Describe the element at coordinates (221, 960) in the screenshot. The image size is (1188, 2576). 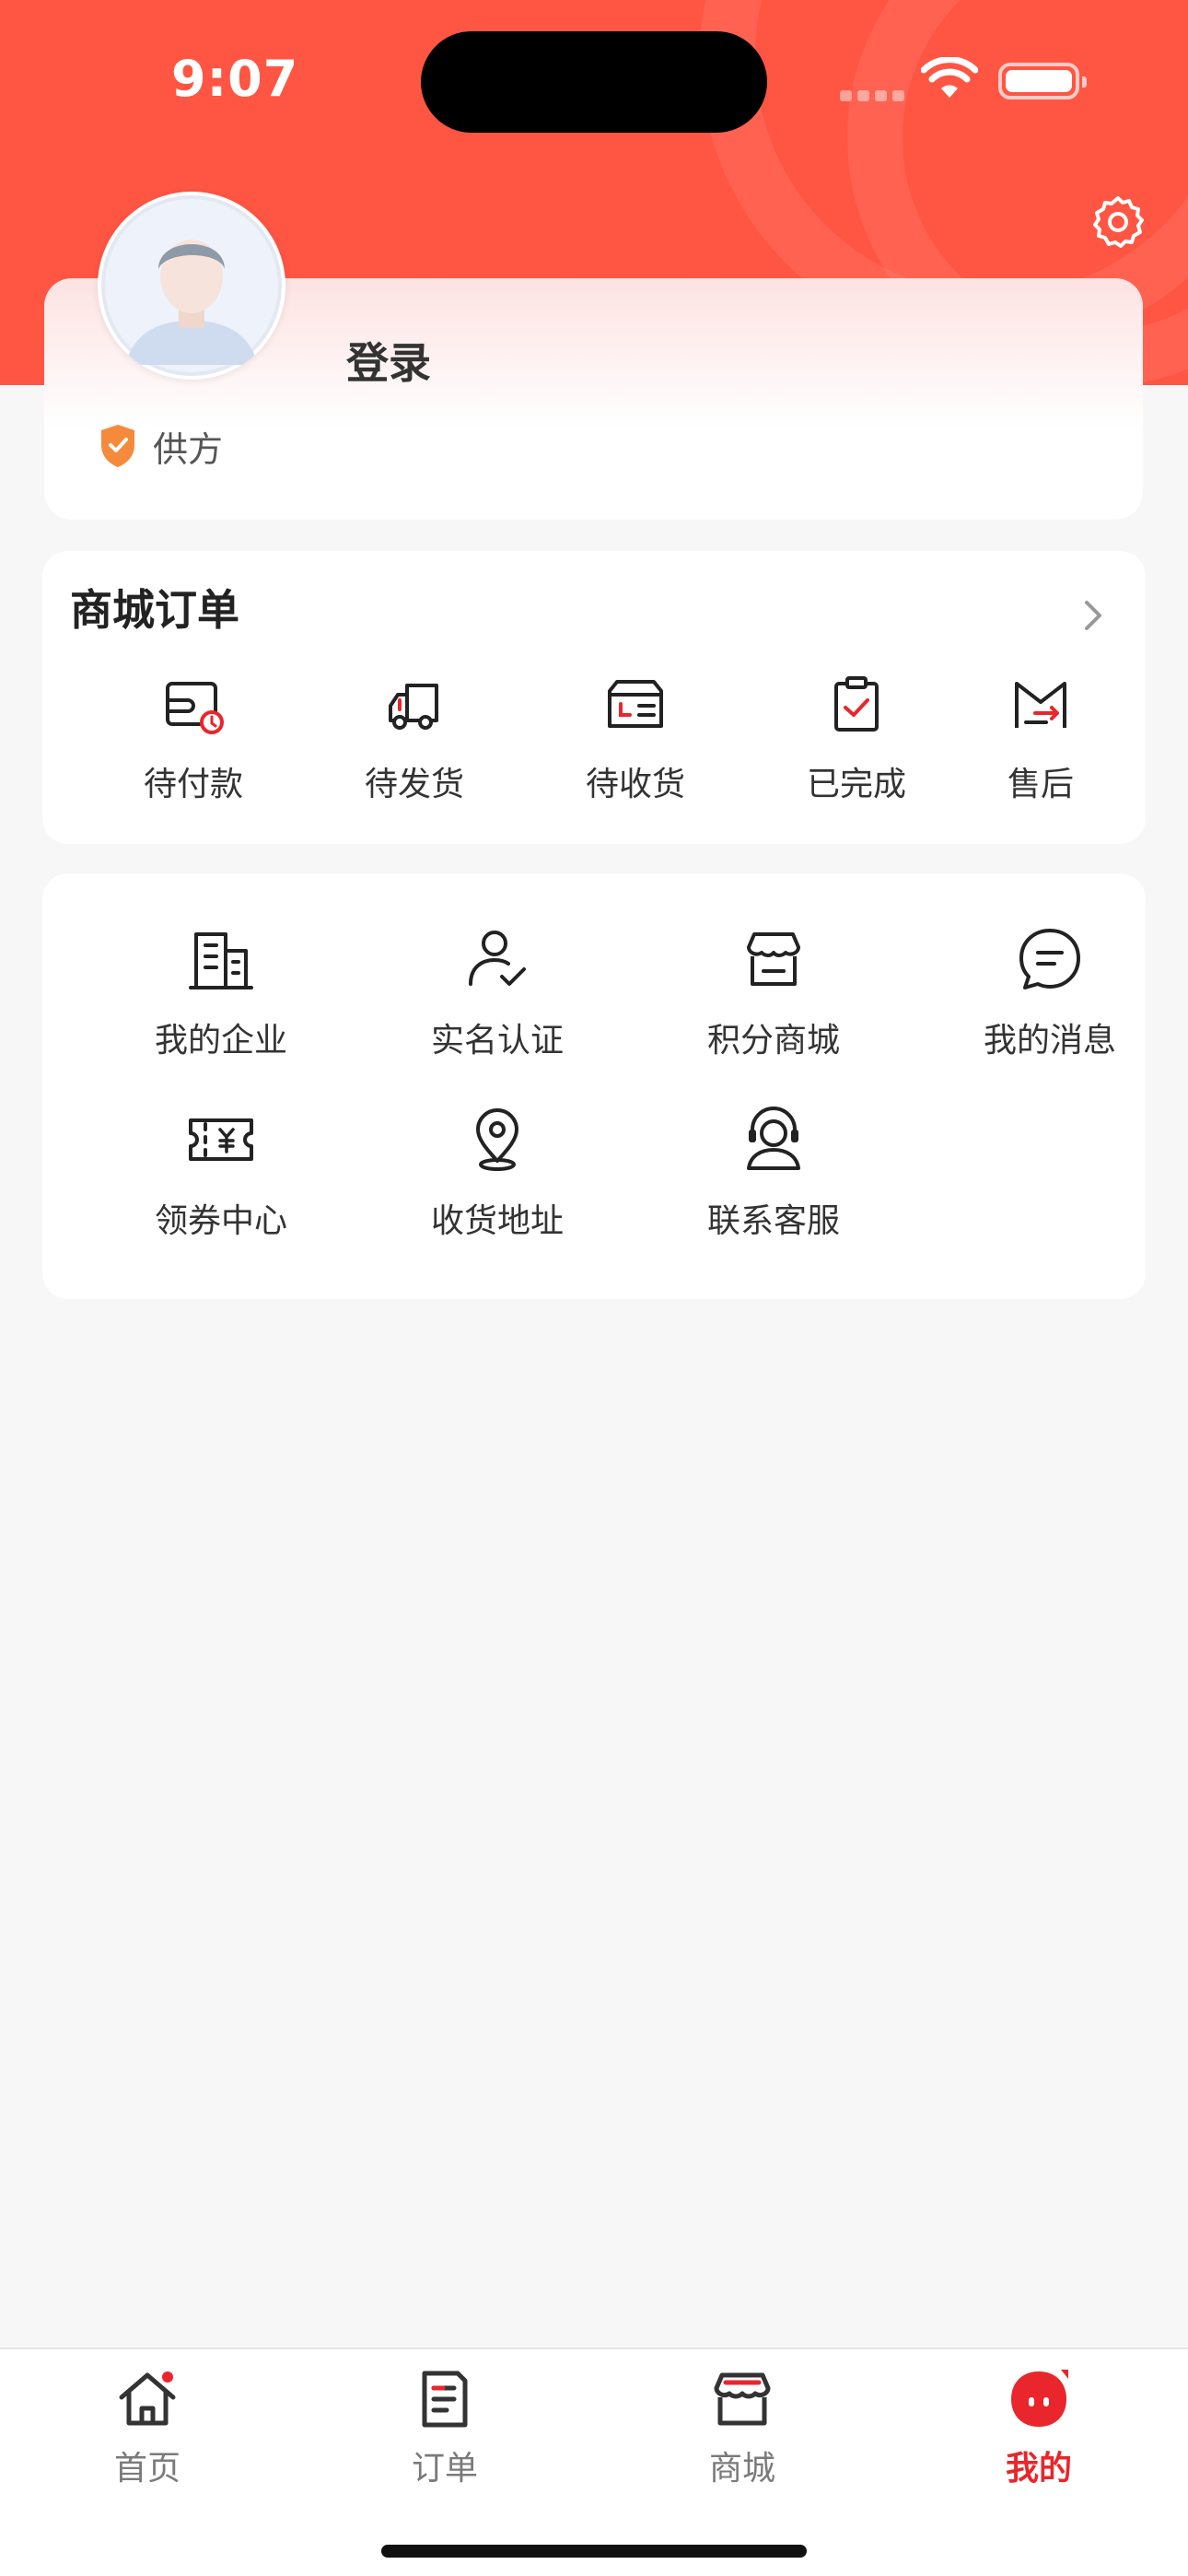
I see `building-icon` at that location.